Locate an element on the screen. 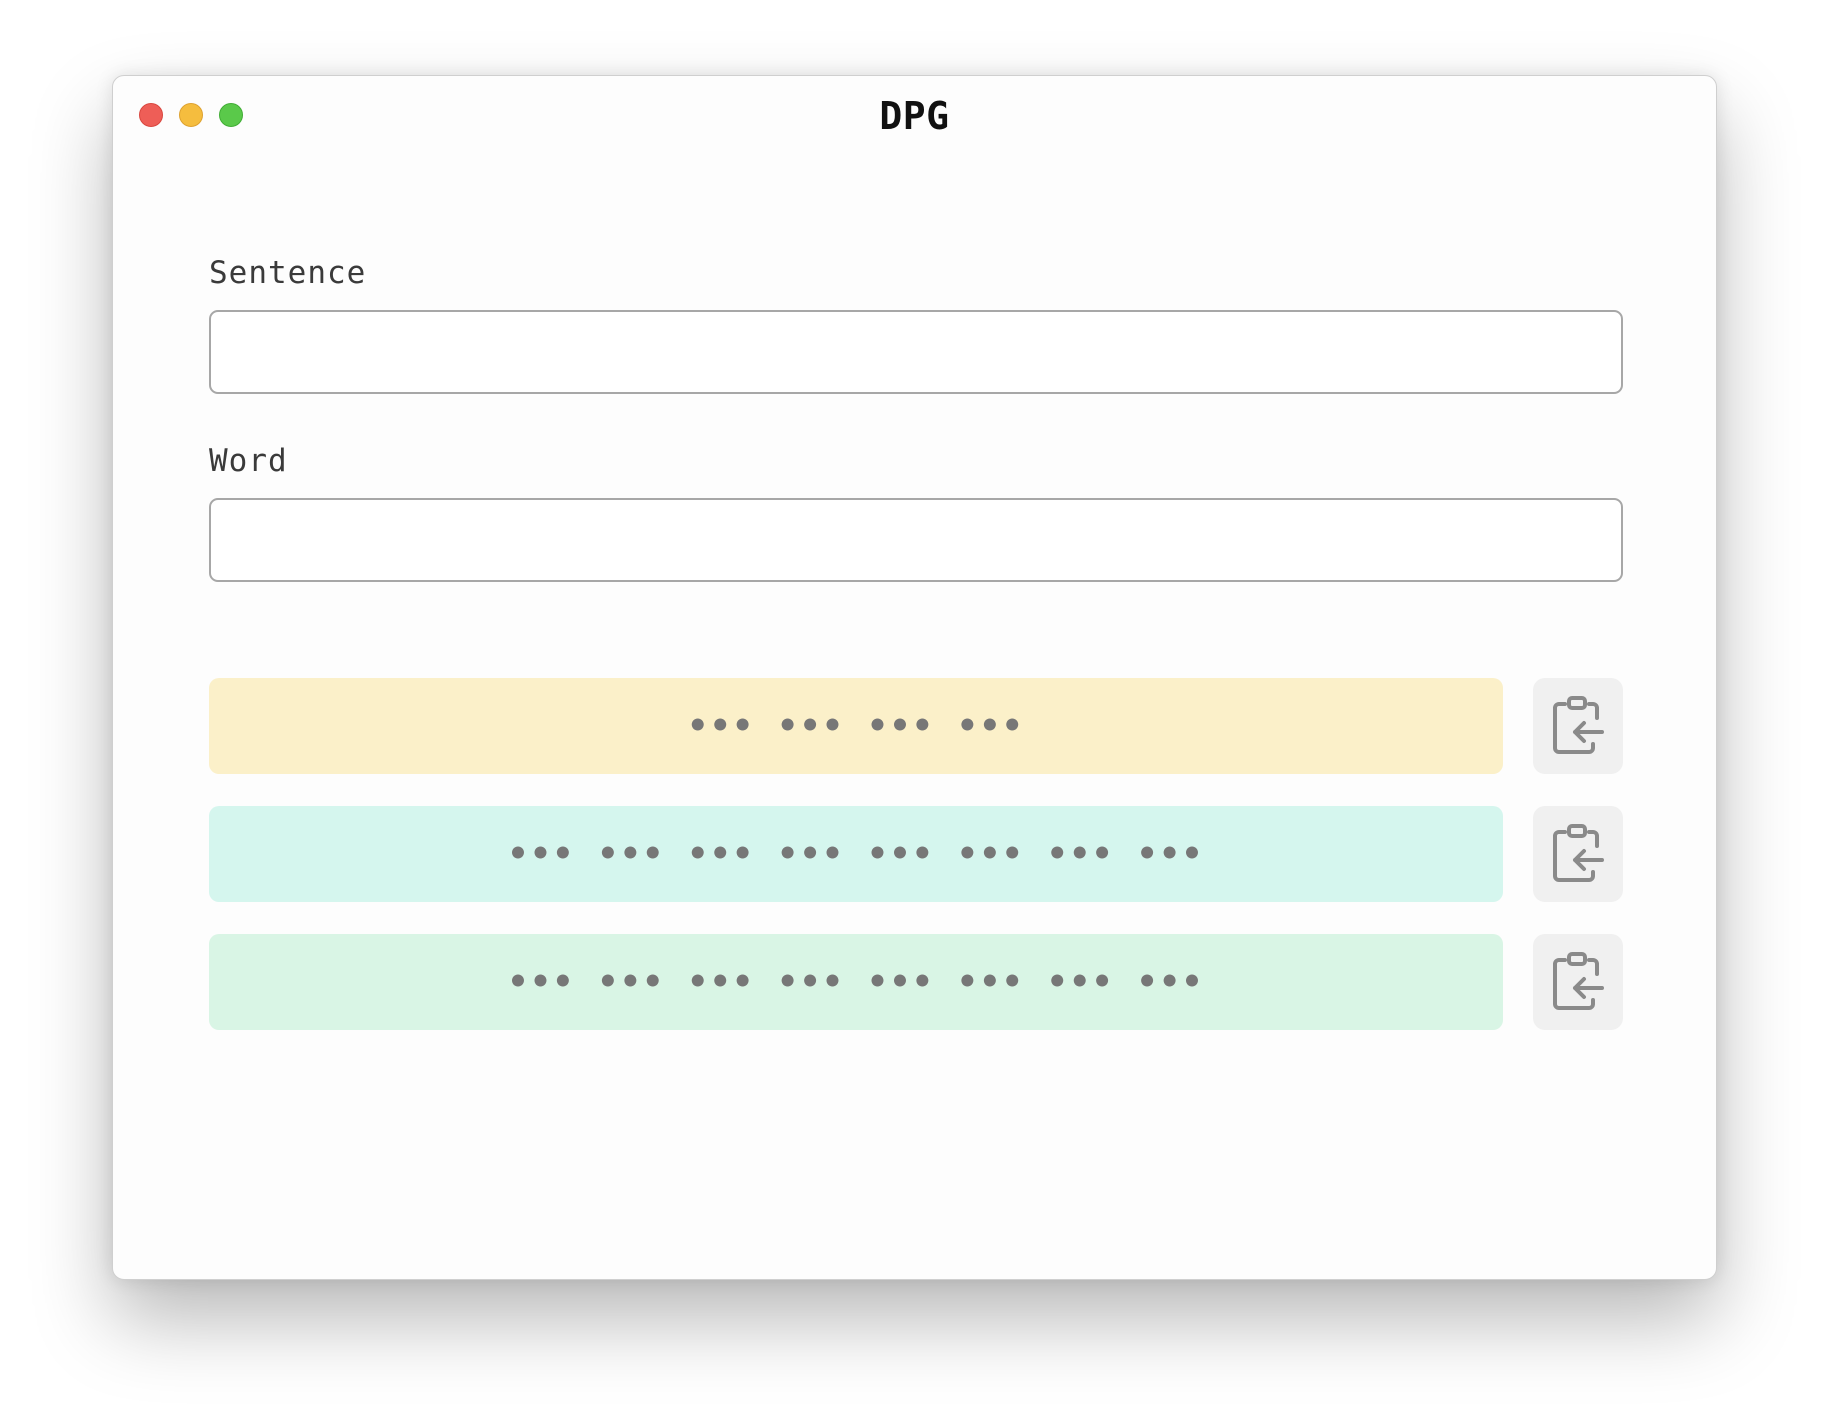 This screenshot has width=1824, height=1424. sentence-input is located at coordinates (916, 352).